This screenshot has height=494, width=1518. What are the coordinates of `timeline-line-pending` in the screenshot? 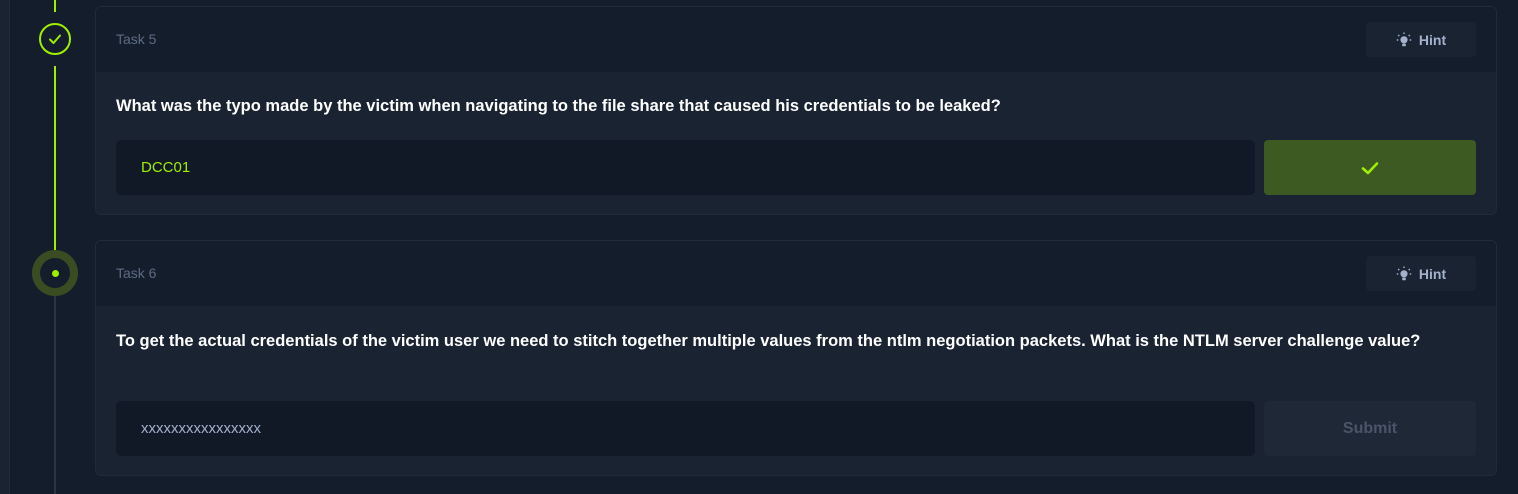 It's located at (55, 395).